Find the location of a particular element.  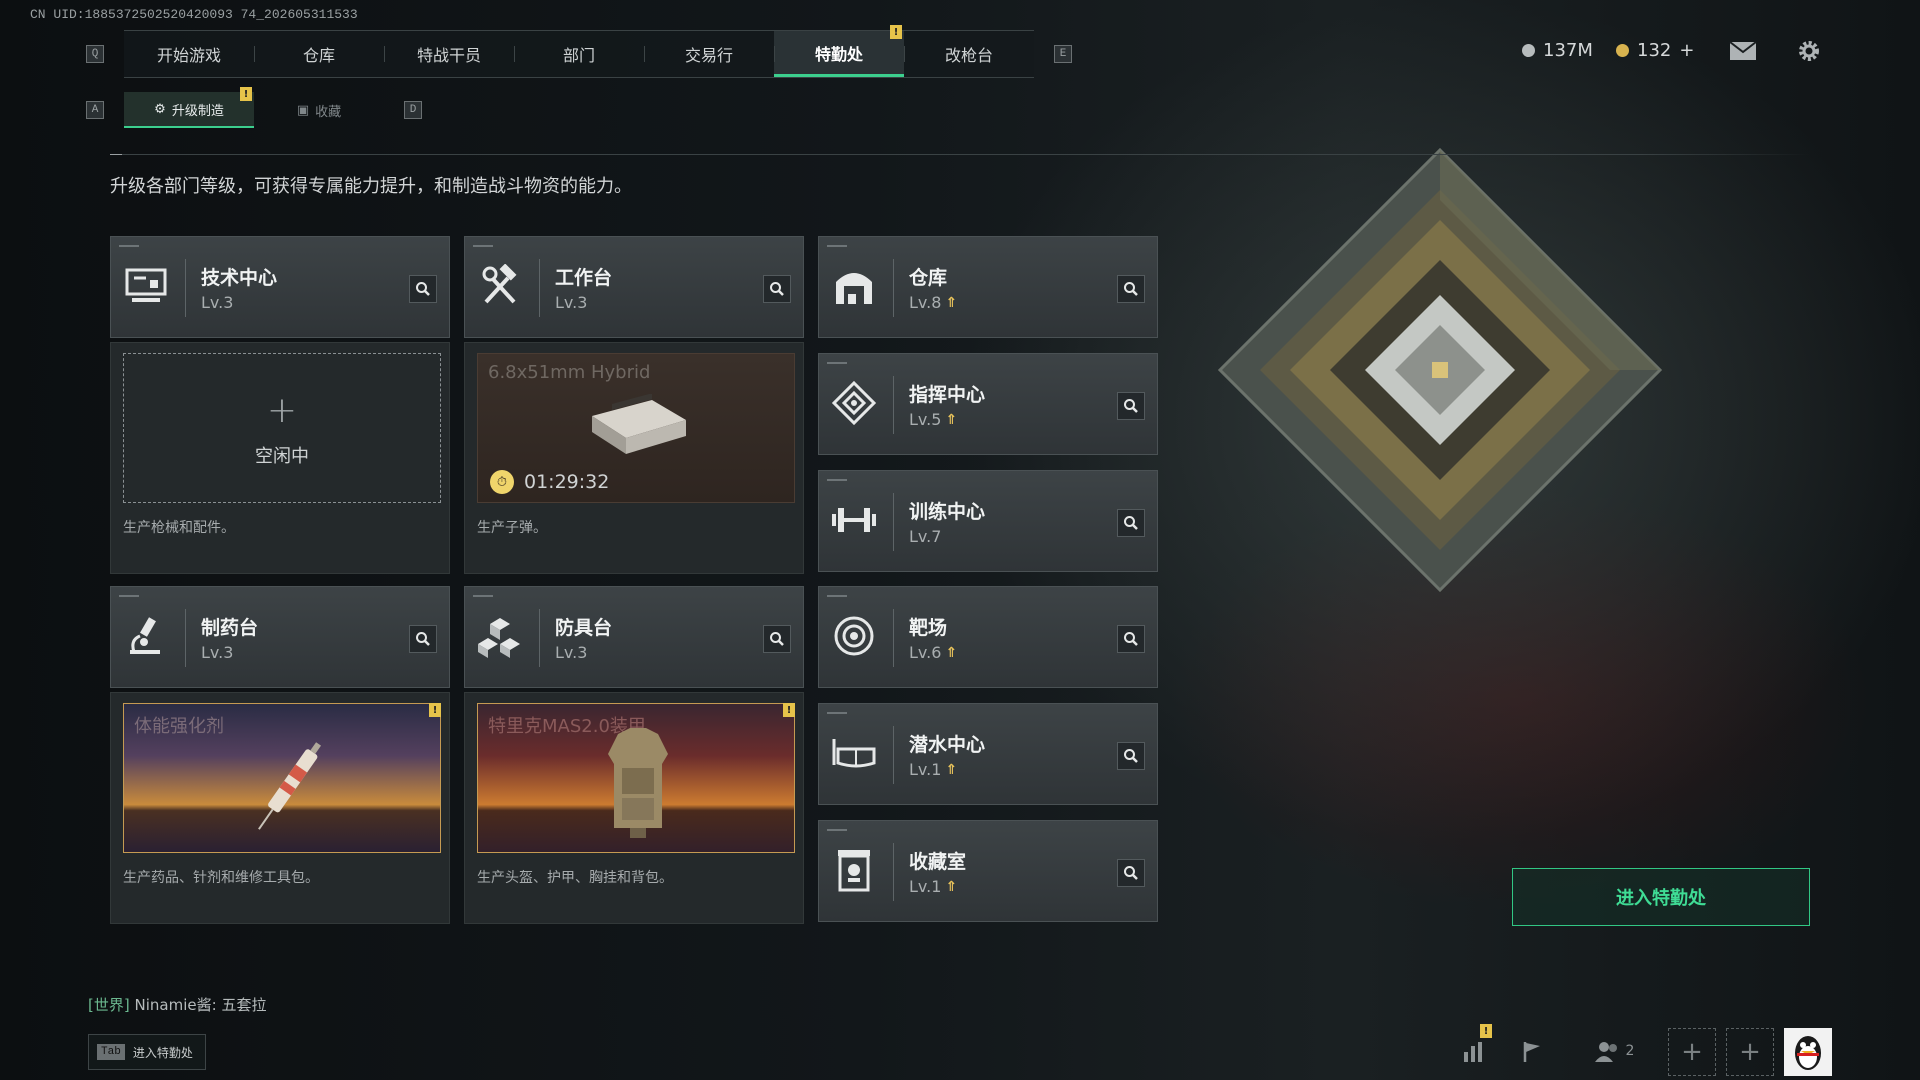

dept-level: Lv.5 ⇑ is located at coordinates (933, 419).